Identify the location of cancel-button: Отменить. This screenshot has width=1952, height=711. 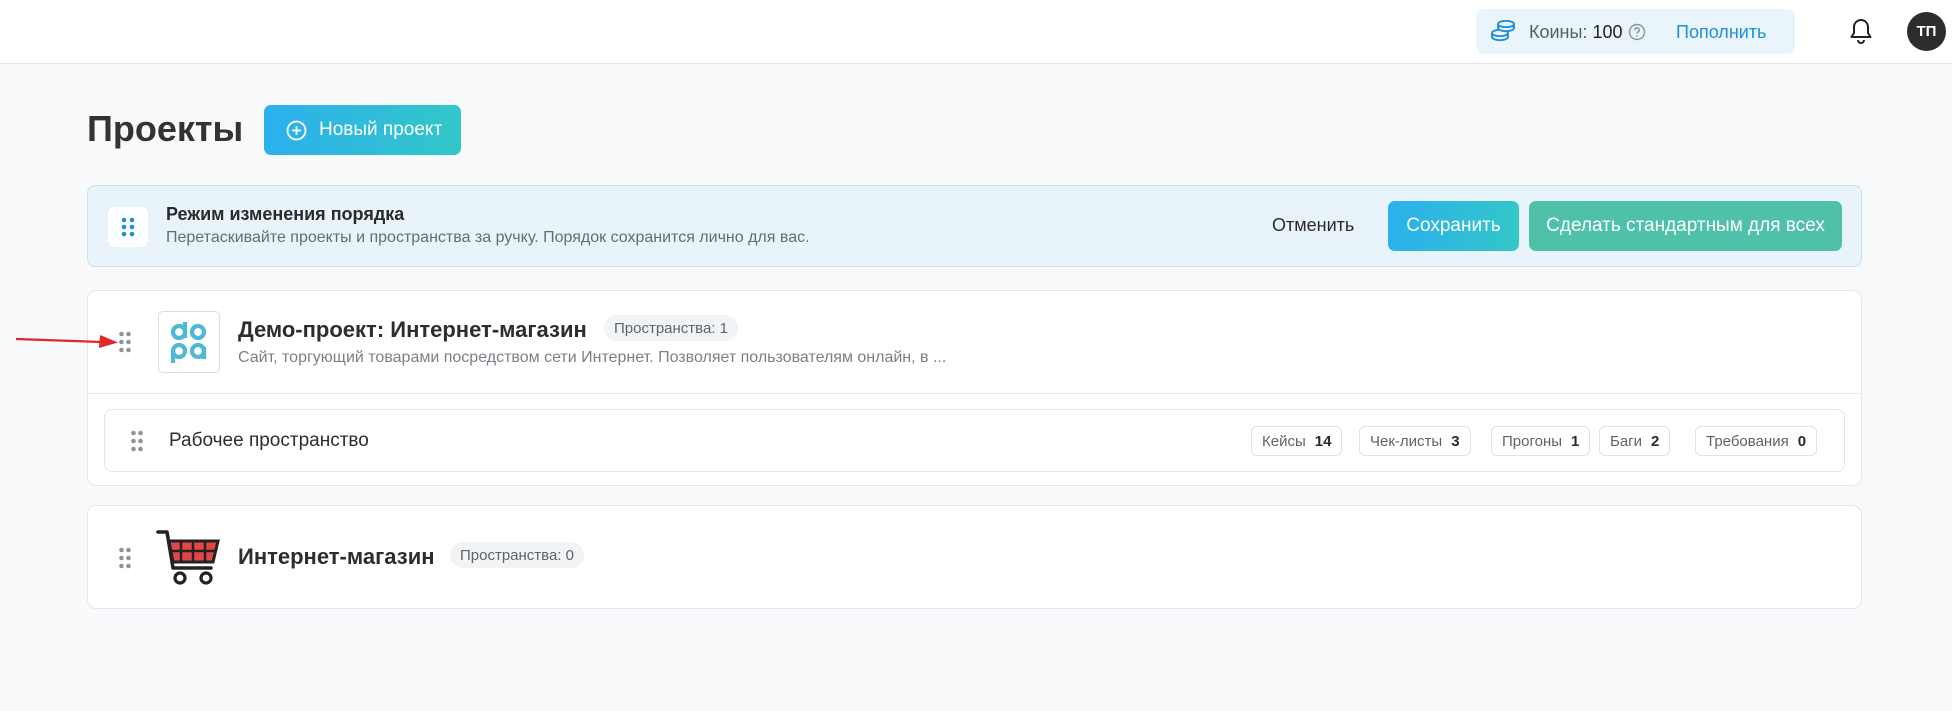
(1313, 225).